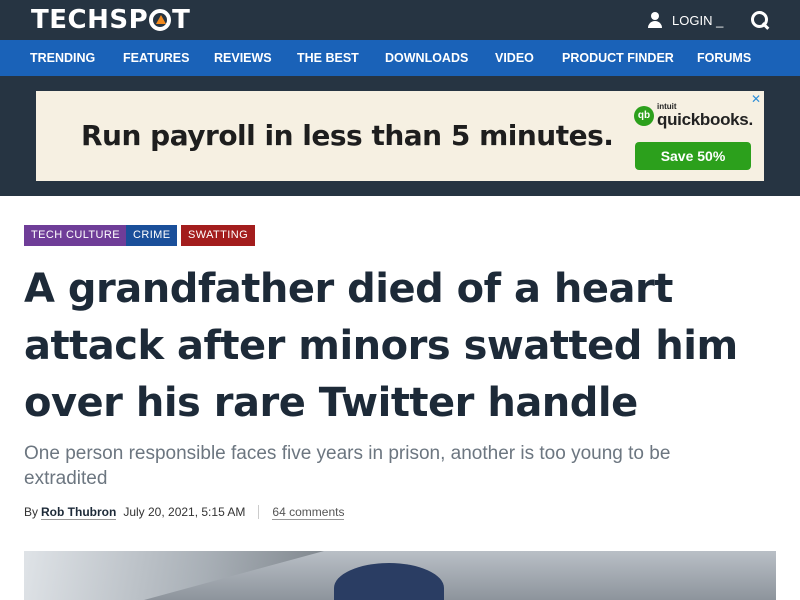  Describe the element at coordinates (693, 156) in the screenshot. I see `ad-cta-button: Save 50%` at that location.